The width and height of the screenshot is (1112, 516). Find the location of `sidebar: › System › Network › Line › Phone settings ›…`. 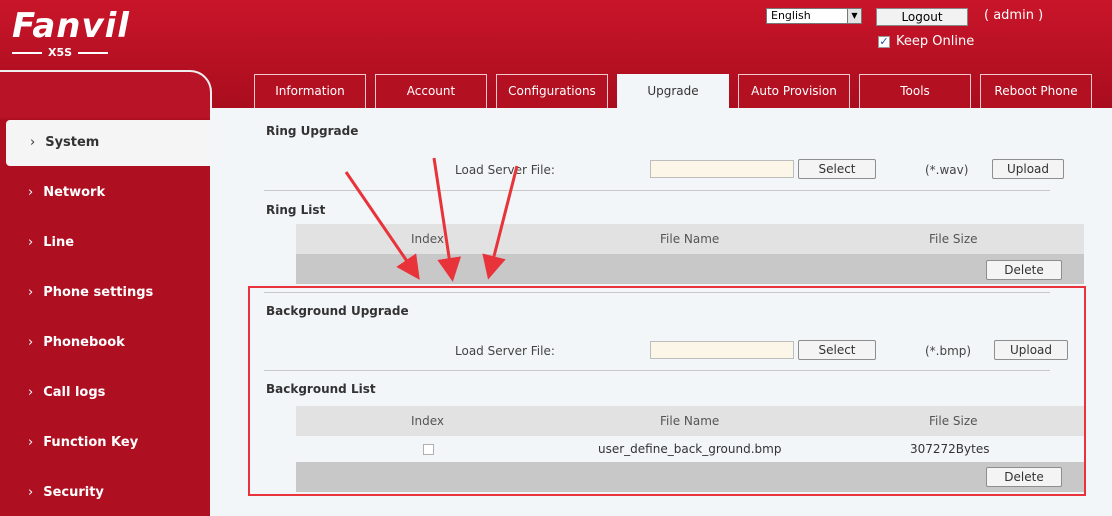

sidebar: › System › Network › Line › Phone settings ›… is located at coordinates (105, 317).